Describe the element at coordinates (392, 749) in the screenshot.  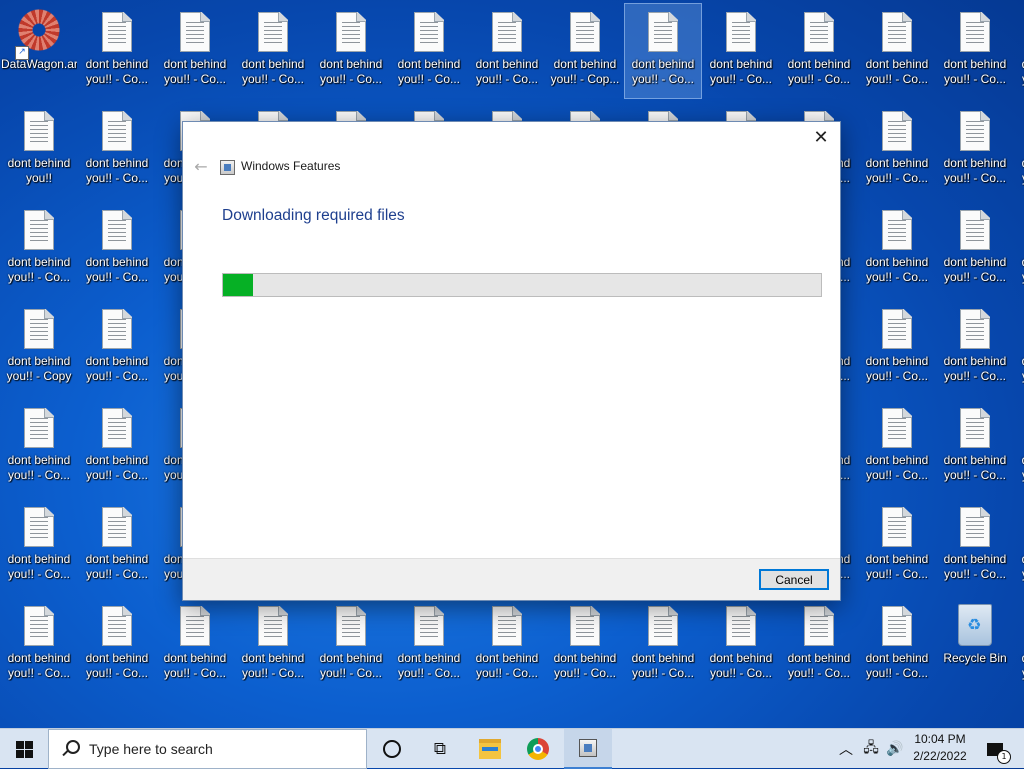
I see `cortana-button` at that location.